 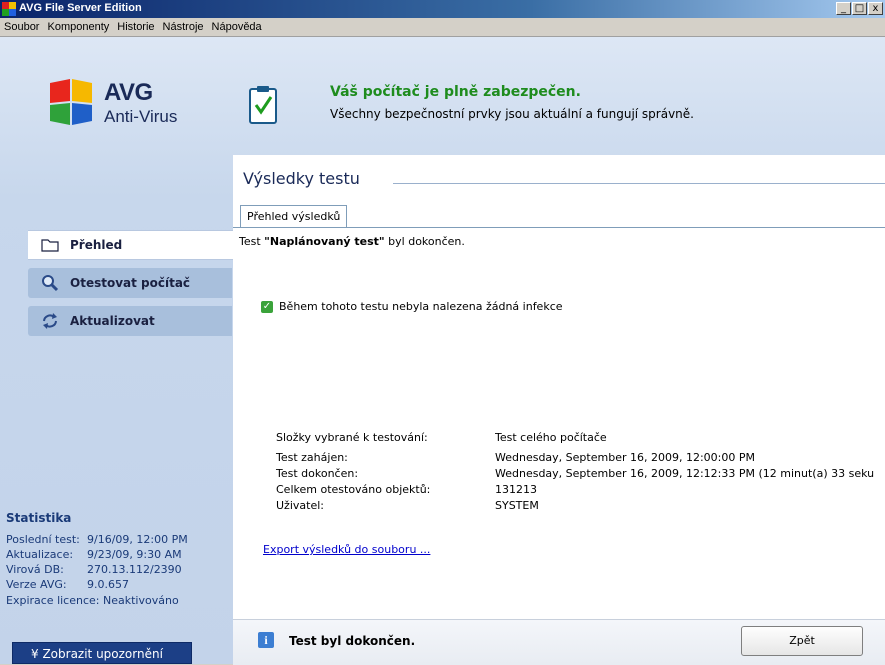 I want to click on detail-label: Test dokončen:, so click(x=317, y=473).